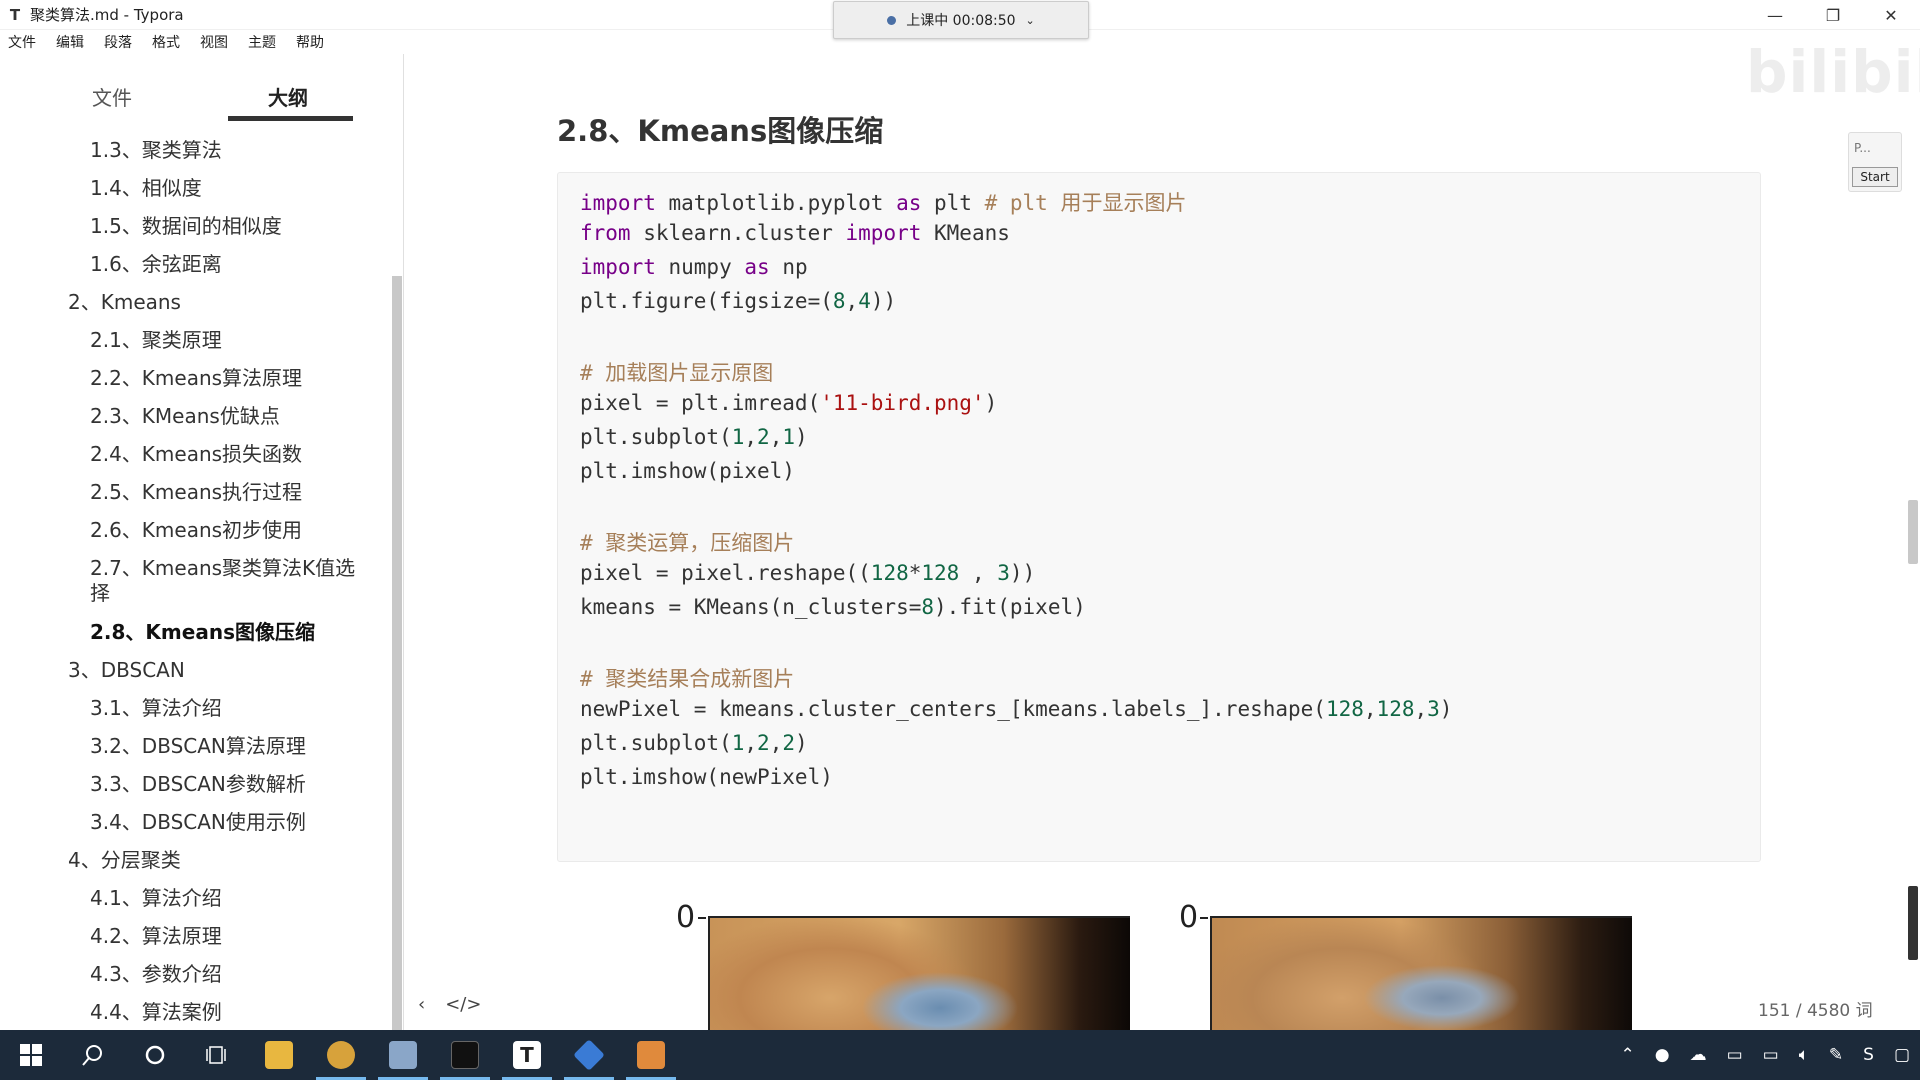  What do you see at coordinates (93, 1055) in the screenshot?
I see `search-icon` at bounding box center [93, 1055].